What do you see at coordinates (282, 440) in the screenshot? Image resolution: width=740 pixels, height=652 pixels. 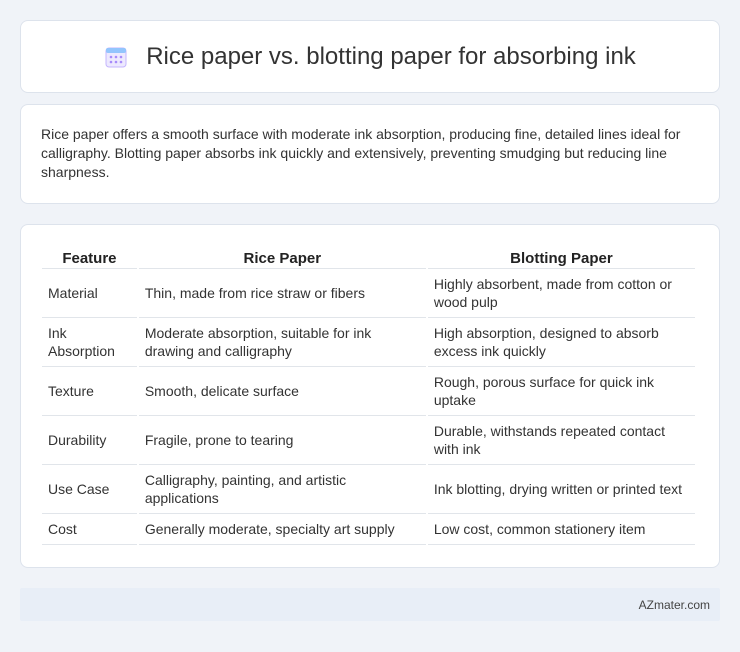 I see `table-cell: Fragile, prone to tearing` at bounding box center [282, 440].